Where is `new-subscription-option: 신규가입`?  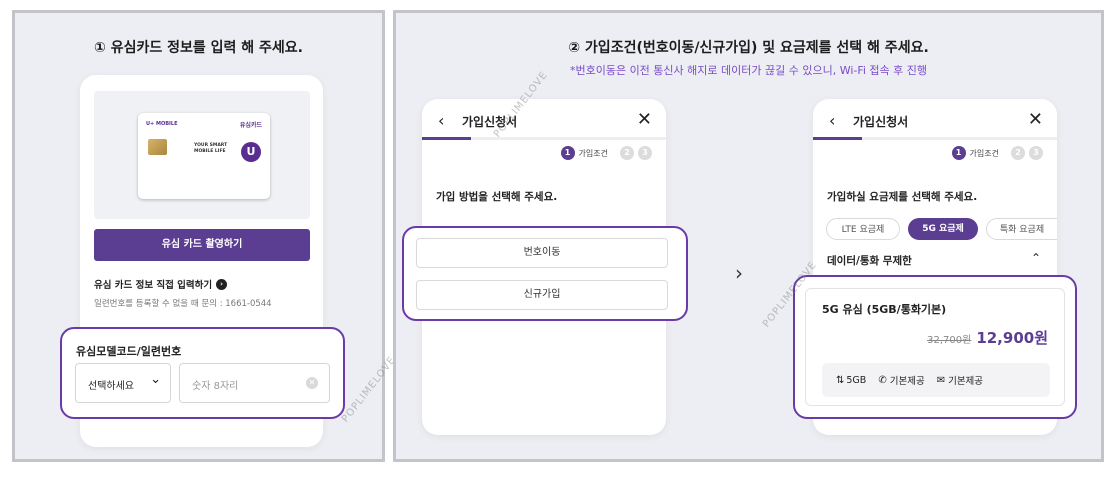 new-subscription-option: 신규가입 is located at coordinates (542, 295).